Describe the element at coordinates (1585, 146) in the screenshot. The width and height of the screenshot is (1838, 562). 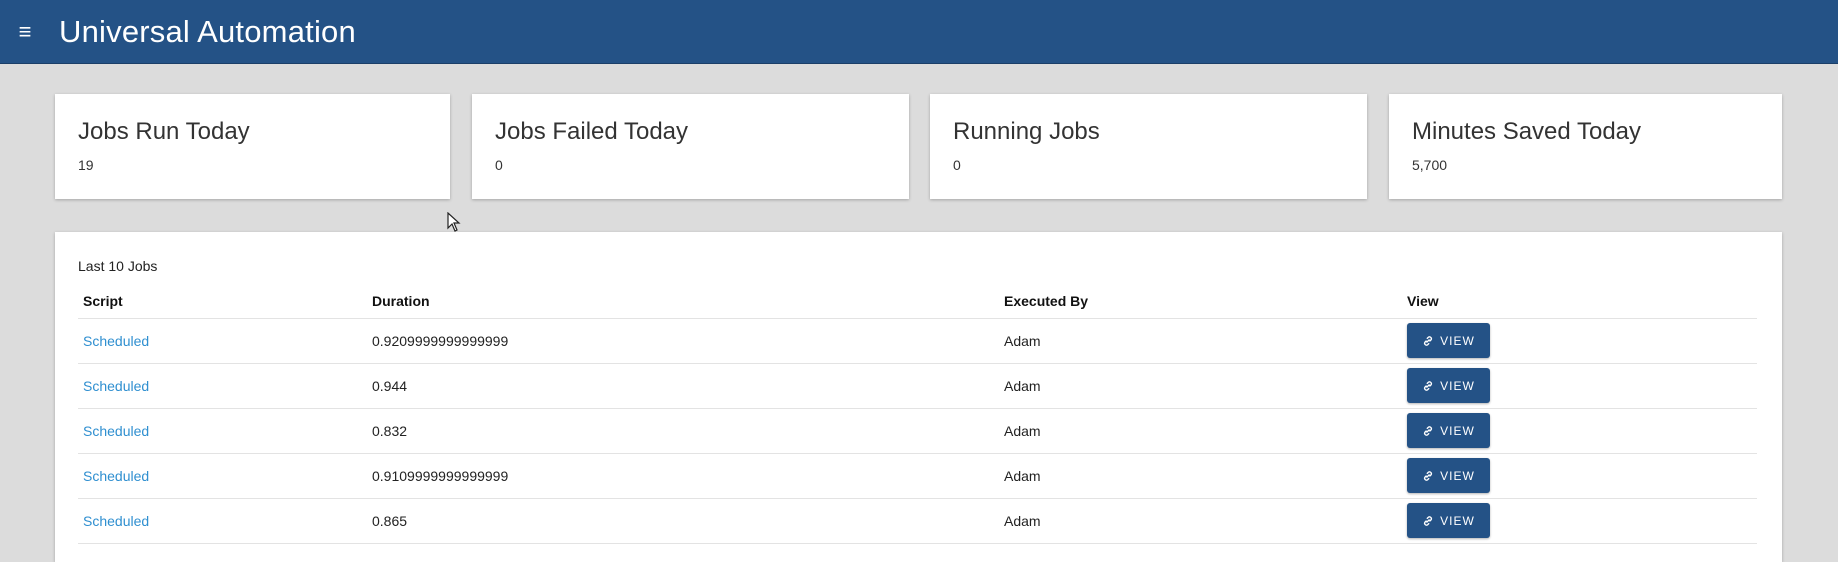
I see `card-minutes-saved-today: Minutes Saved Today 5,700` at that location.